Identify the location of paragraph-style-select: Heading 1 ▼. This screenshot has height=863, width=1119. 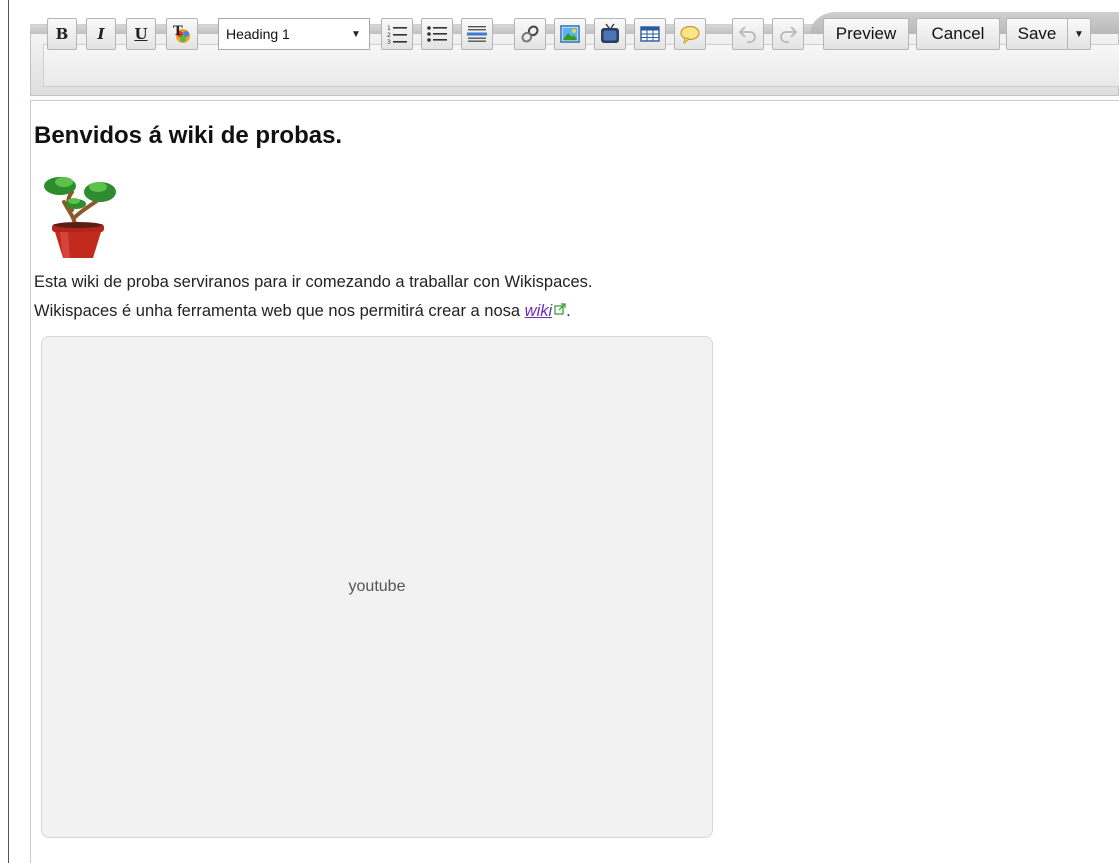
(294, 34).